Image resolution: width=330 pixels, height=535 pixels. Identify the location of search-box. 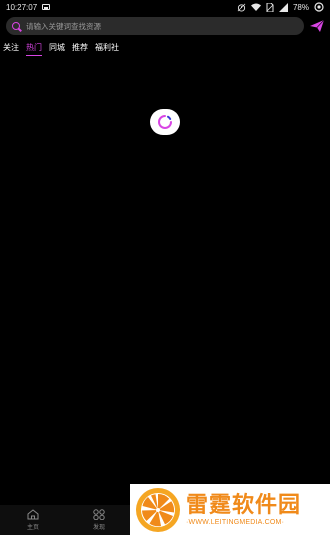
(155, 26).